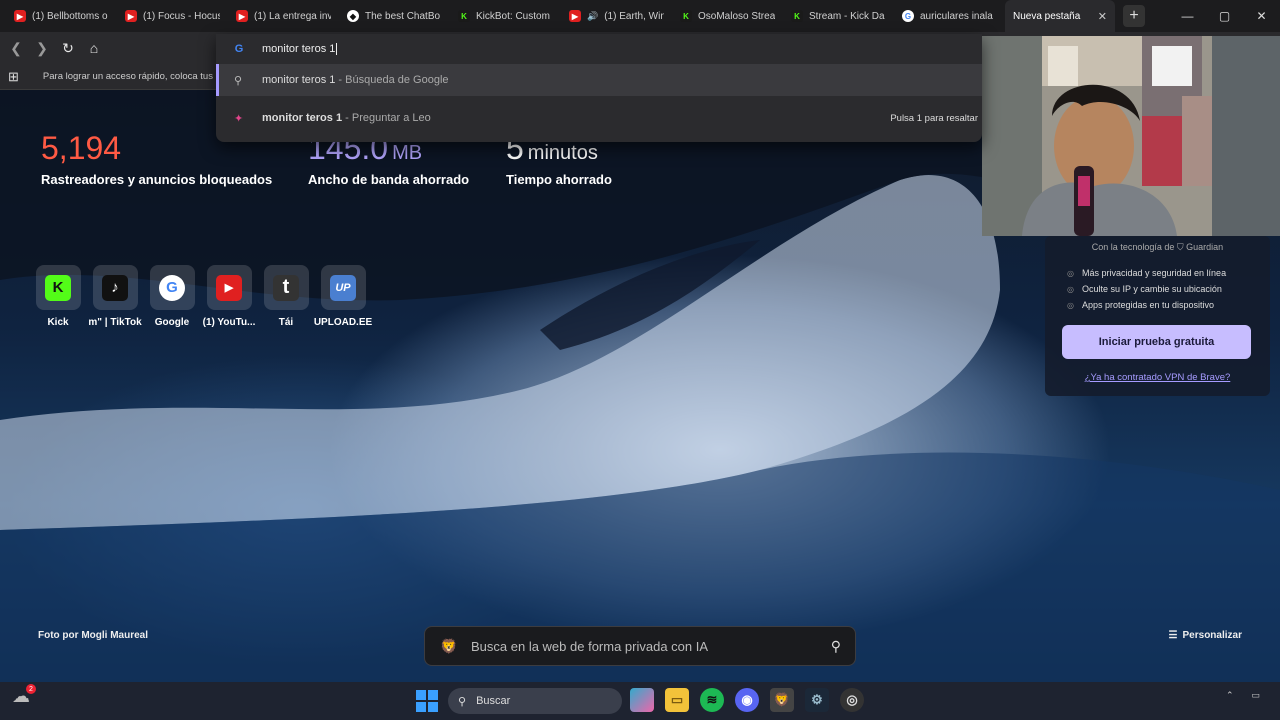  Describe the element at coordinates (115, 287) in the screenshot. I see `tiktok-icon: ♪` at that location.